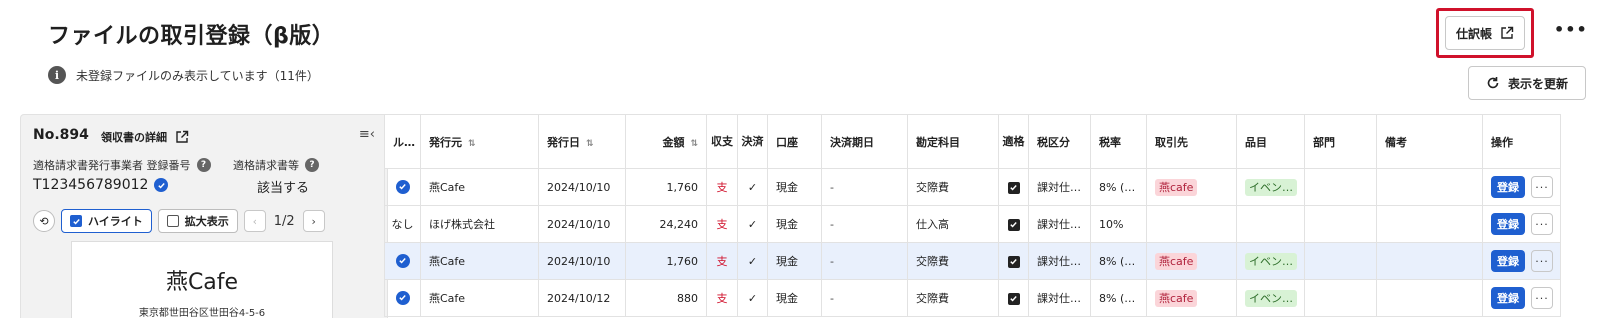 Image resolution: width=1600 pixels, height=318 pixels. Describe the element at coordinates (206, 221) in the screenshot. I see `zoom-label: 拡大表示` at that location.